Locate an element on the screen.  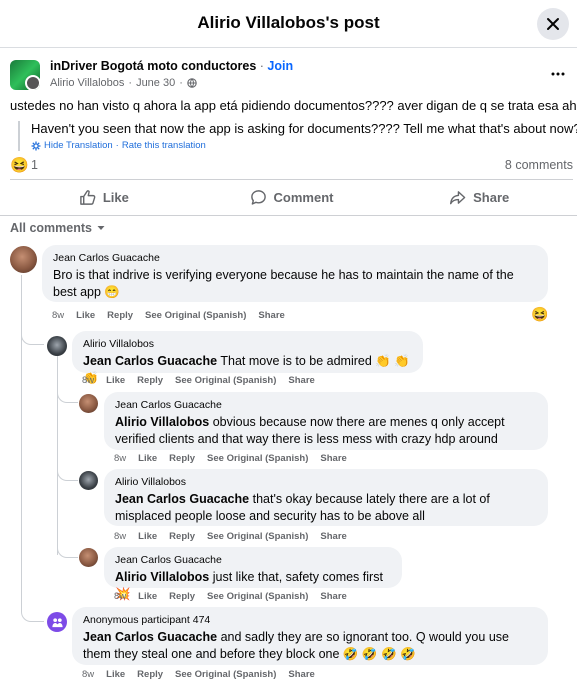
comment-button: Comment is located at coordinates (292, 197).